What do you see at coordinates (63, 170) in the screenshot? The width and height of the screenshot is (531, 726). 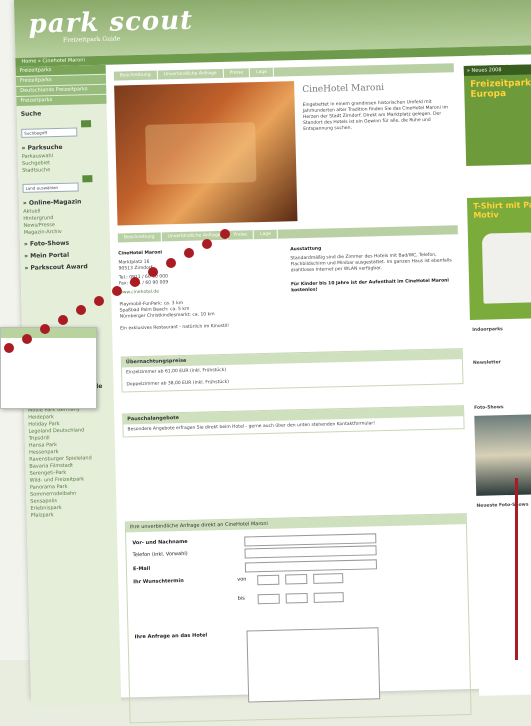 I see `sidebar-link: Stadtsuche` at bounding box center [63, 170].